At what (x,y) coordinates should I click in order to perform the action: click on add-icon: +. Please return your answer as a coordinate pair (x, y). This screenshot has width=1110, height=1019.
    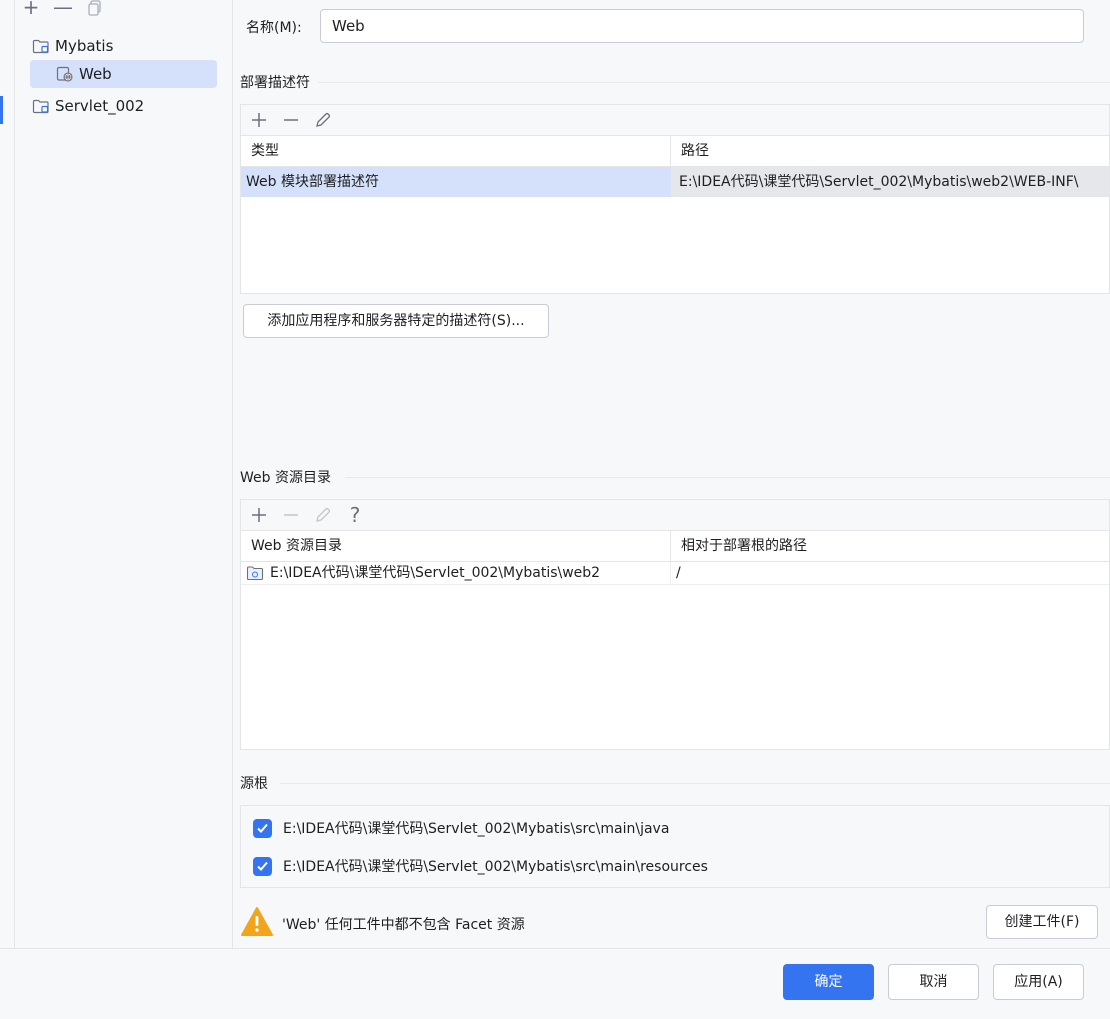
    Looking at the image, I should click on (31, 9).